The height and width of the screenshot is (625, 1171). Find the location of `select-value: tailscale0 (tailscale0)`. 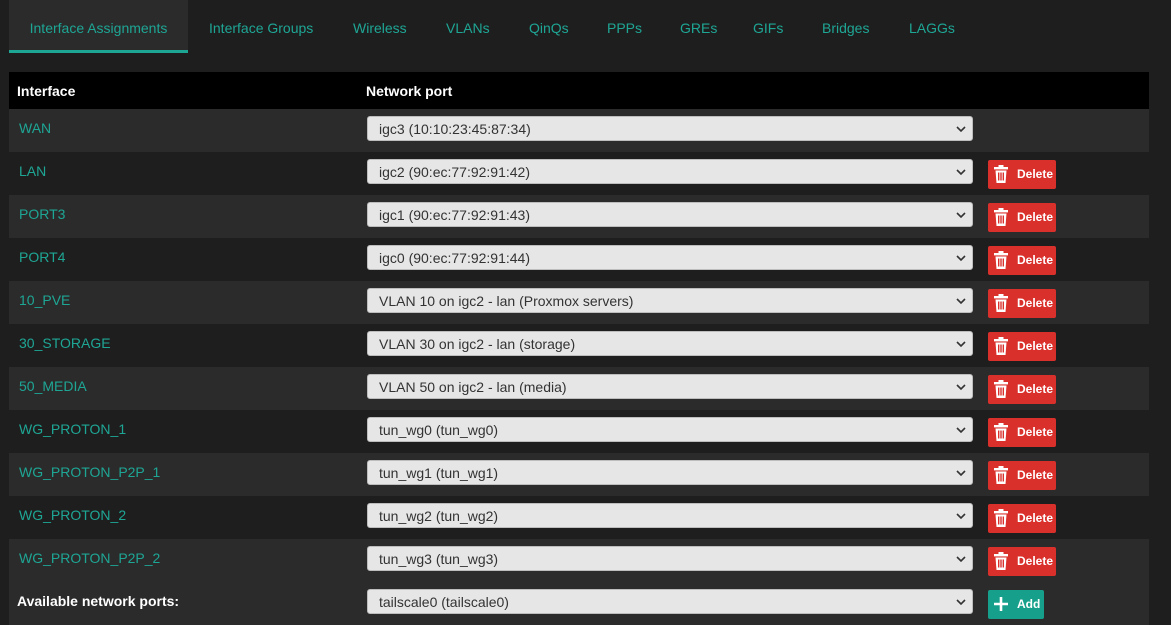

select-value: tailscale0 (tailscale0) is located at coordinates (444, 602).